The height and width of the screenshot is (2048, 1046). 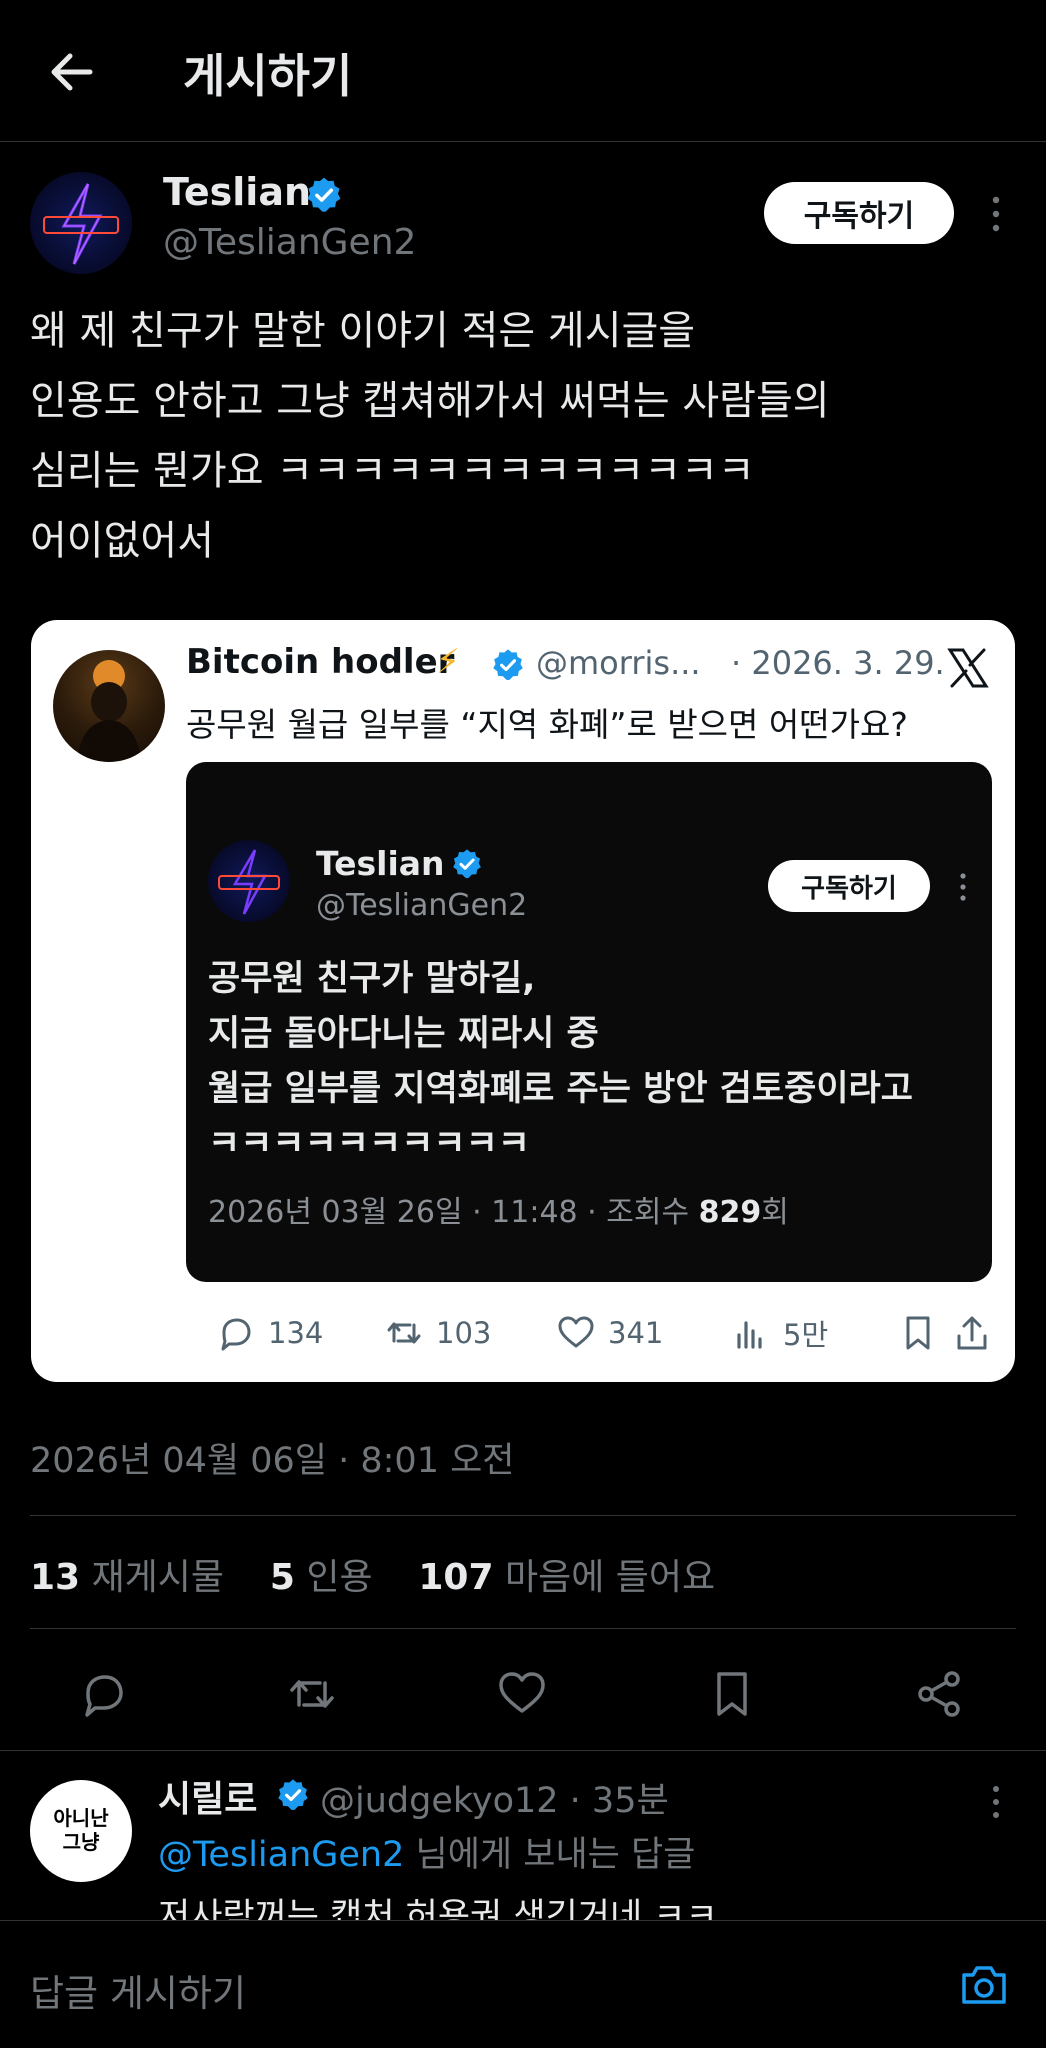 I want to click on post-text-line: 왜 제 친구가 말한 이야기 적은 게시글을, so click(x=363, y=331).